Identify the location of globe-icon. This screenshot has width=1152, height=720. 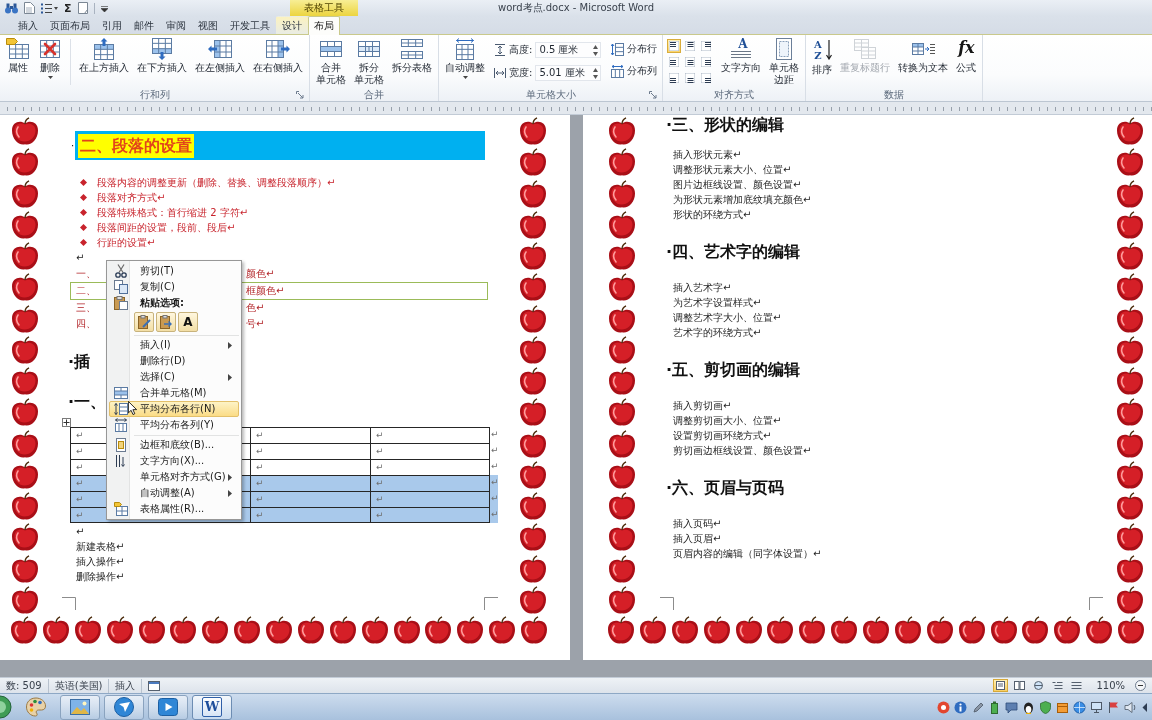
(1079, 707).